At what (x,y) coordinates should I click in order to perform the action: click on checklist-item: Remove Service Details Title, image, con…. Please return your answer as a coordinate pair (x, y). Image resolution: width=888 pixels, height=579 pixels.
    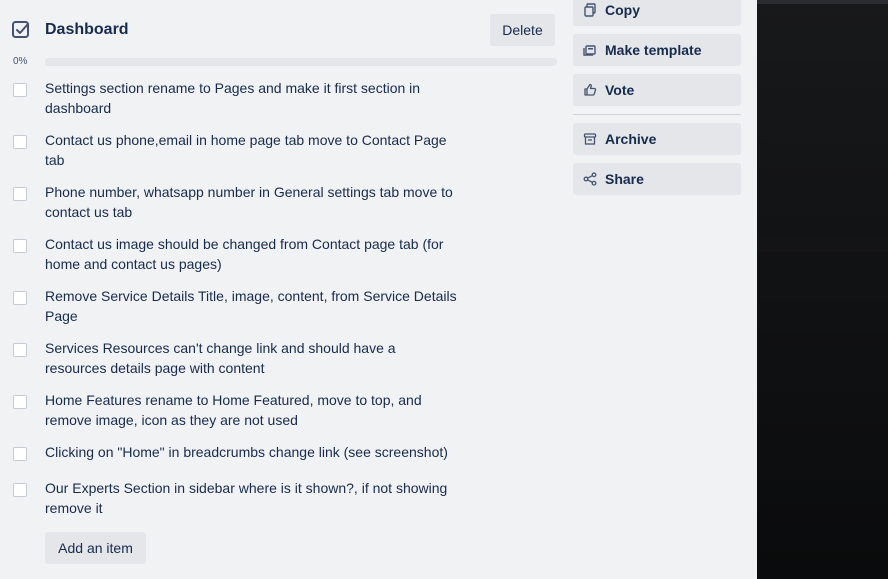
    Looking at the image, I should click on (280, 312).